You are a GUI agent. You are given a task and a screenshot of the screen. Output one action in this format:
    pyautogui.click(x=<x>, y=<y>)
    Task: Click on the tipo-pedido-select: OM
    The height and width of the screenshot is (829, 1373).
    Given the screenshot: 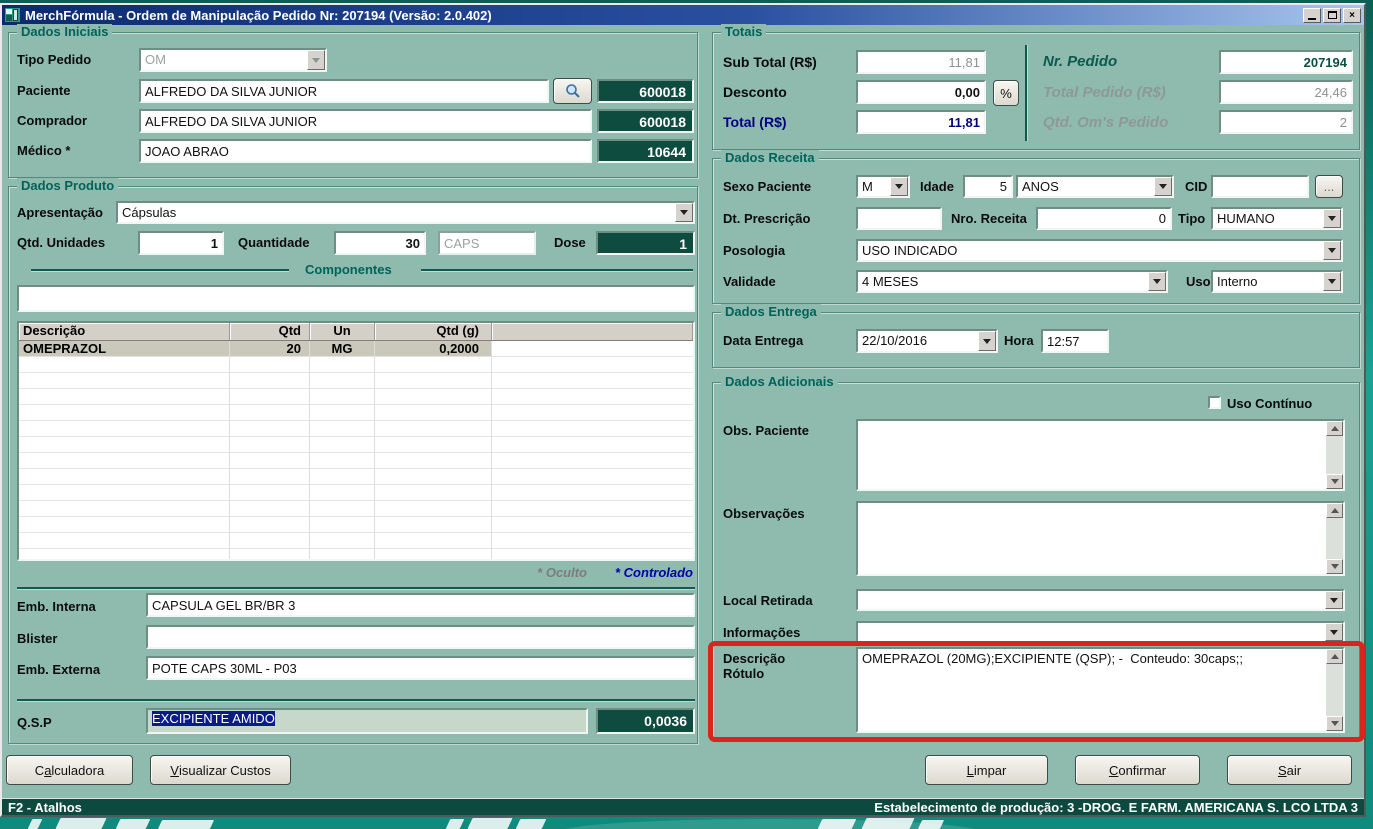 What is the action you would take?
    pyautogui.click(x=233, y=60)
    